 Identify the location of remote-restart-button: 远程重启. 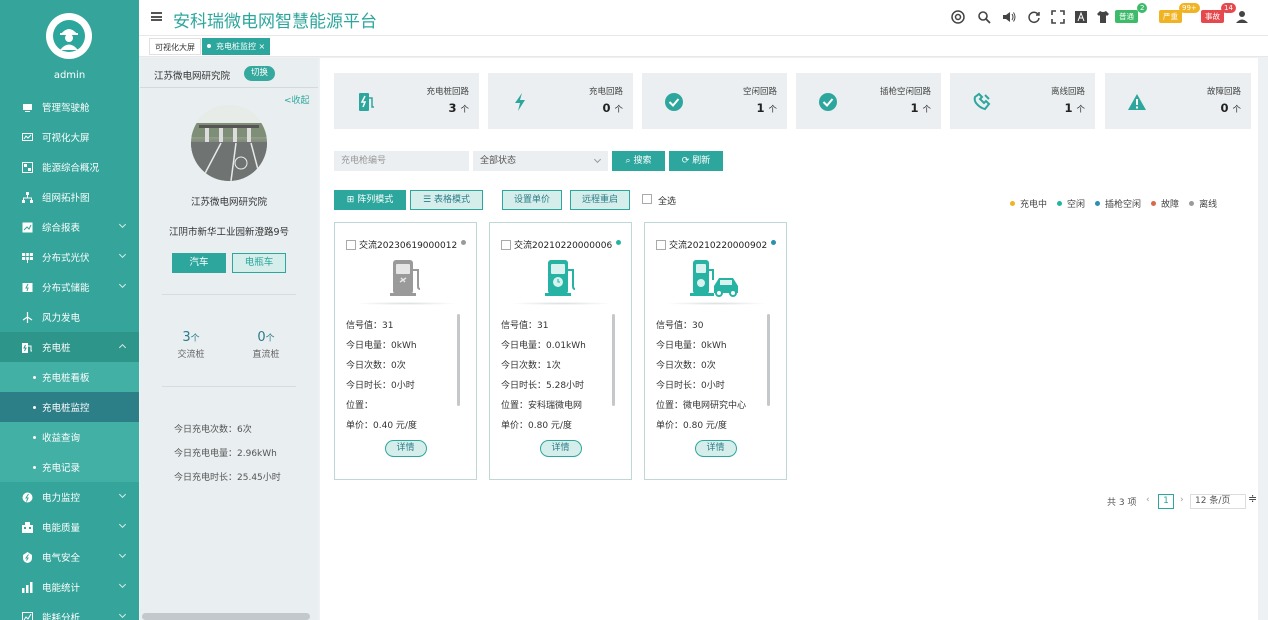
(600, 200).